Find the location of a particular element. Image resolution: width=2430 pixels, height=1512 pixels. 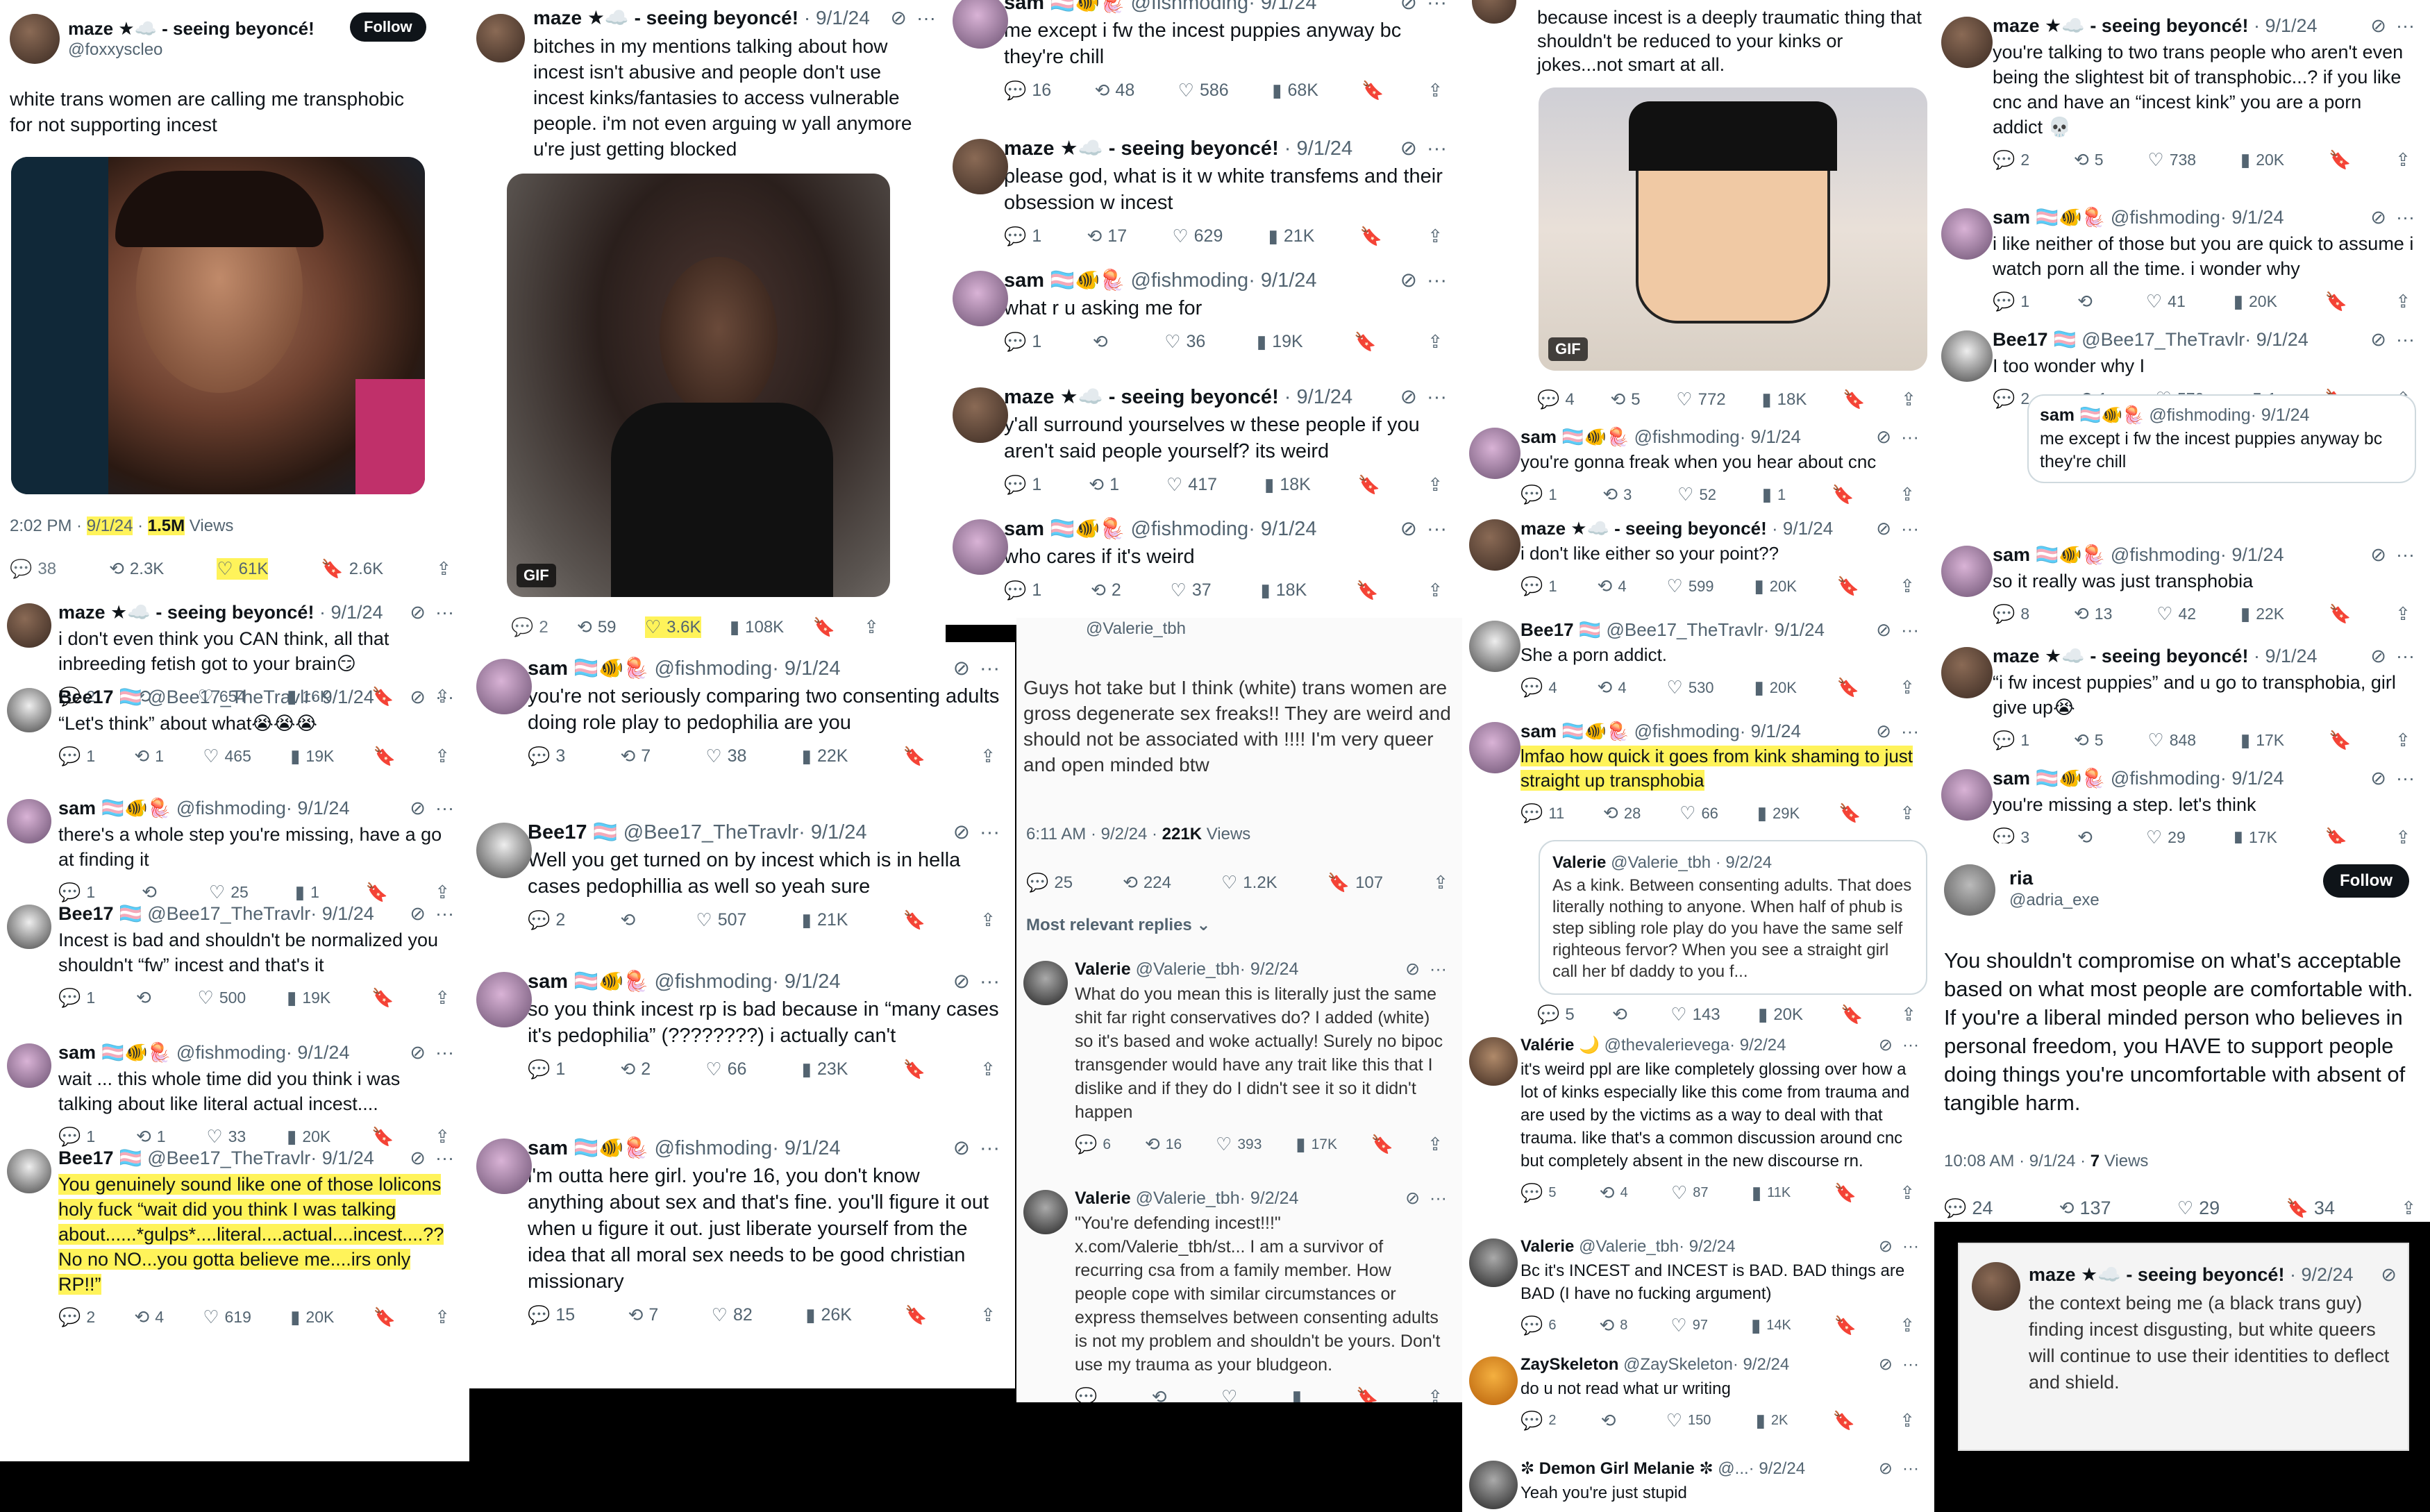

views-button: ▮ 18K is located at coordinates (1287, 485).